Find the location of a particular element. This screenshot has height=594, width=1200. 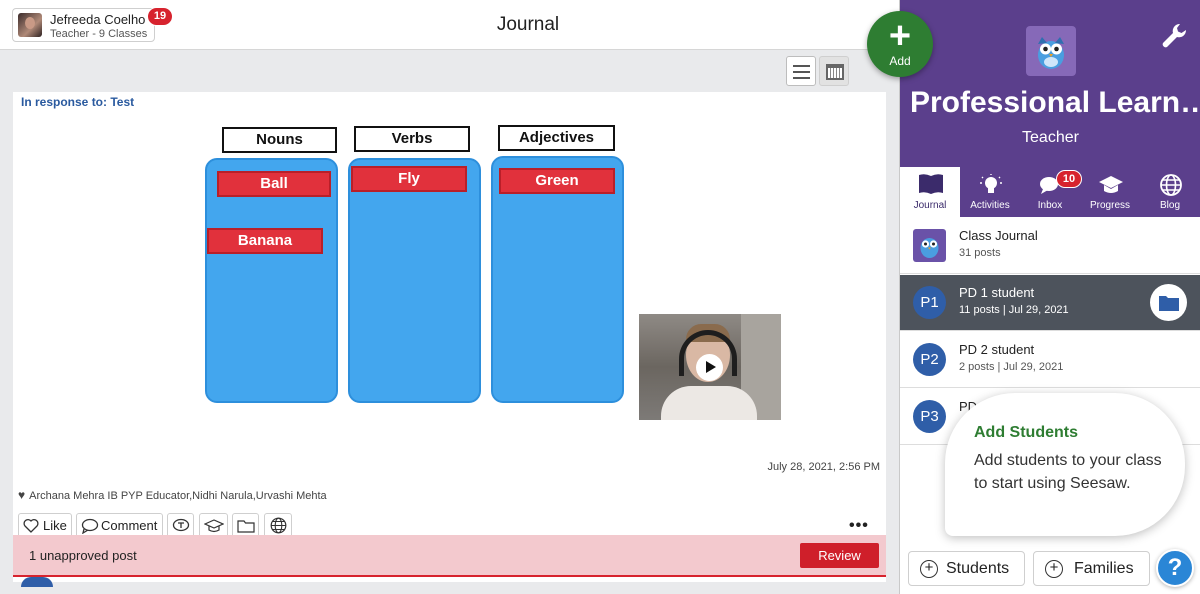

calendar-view-button is located at coordinates (834, 71).